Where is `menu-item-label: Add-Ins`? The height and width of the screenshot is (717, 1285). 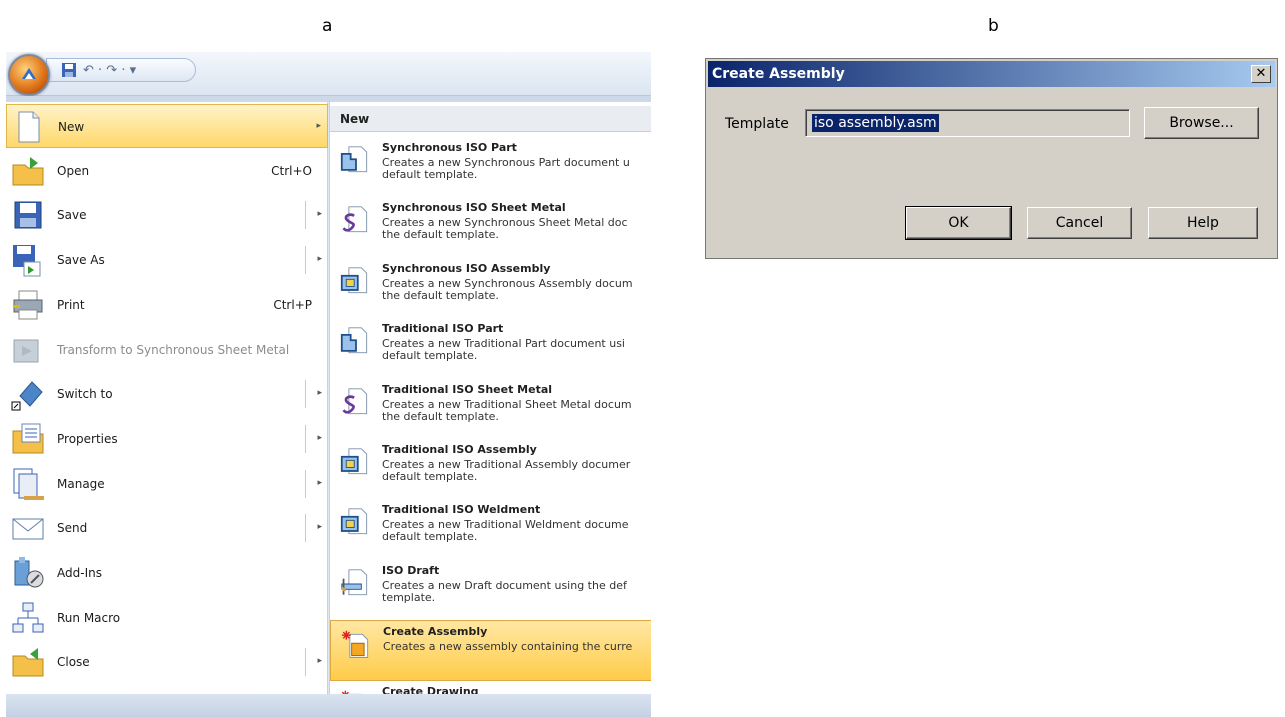 menu-item-label: Add-Ins is located at coordinates (79, 573).